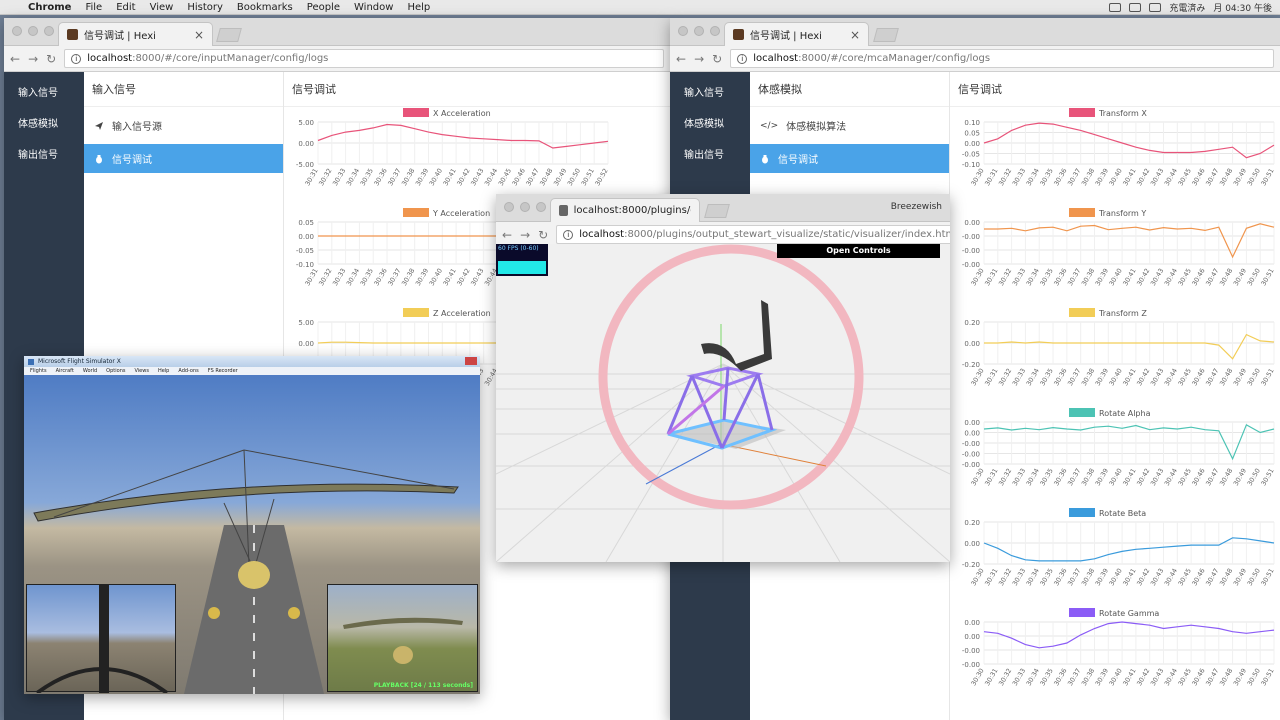 The width and height of the screenshot is (1280, 720). I want to click on menu-help: Help, so click(418, 7).